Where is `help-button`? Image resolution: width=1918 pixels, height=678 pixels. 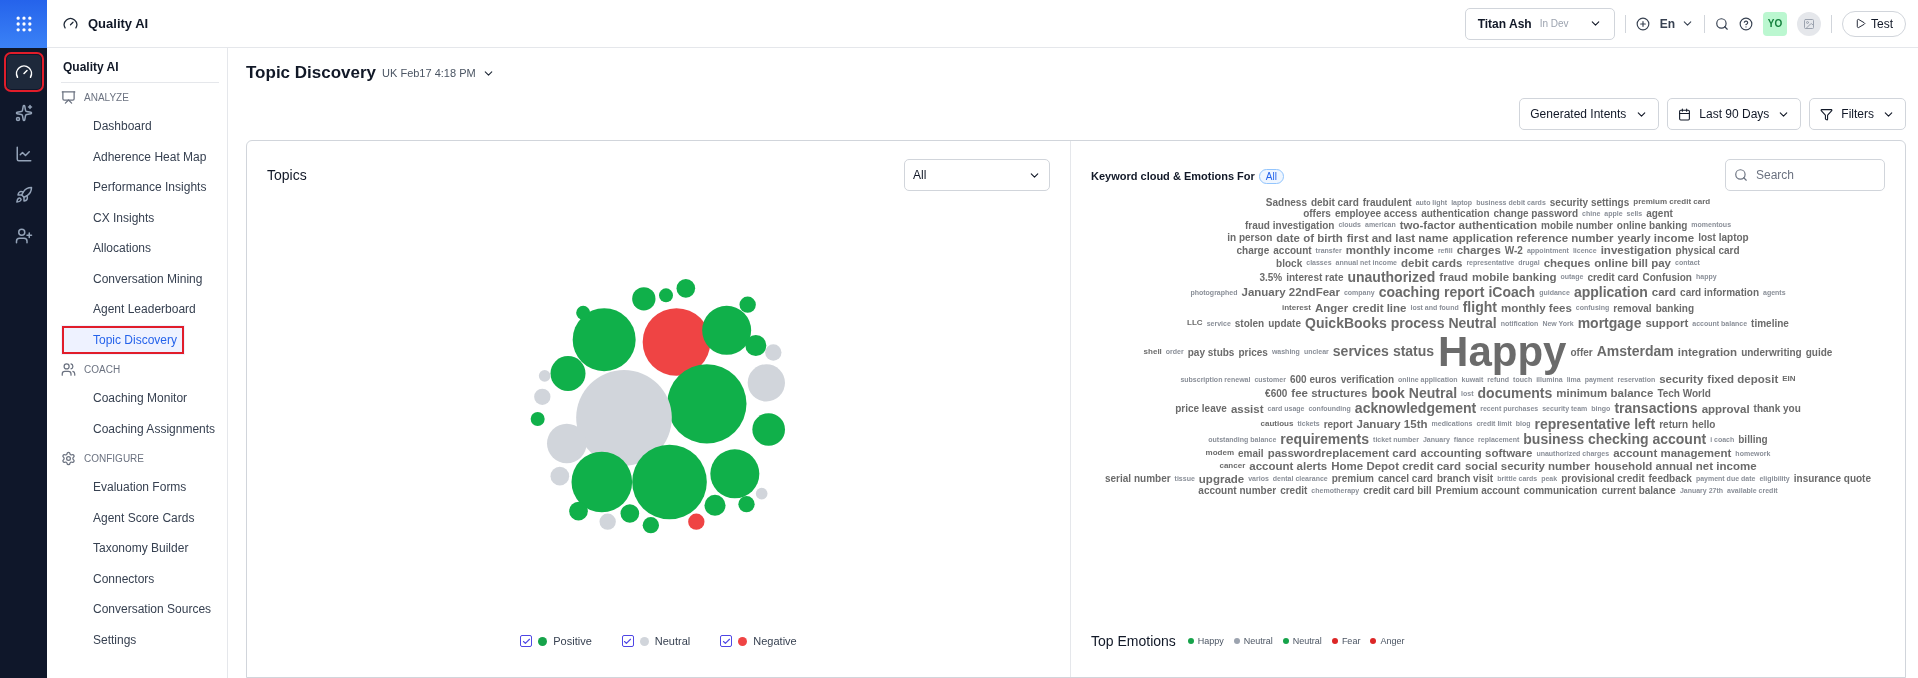 help-button is located at coordinates (1746, 23).